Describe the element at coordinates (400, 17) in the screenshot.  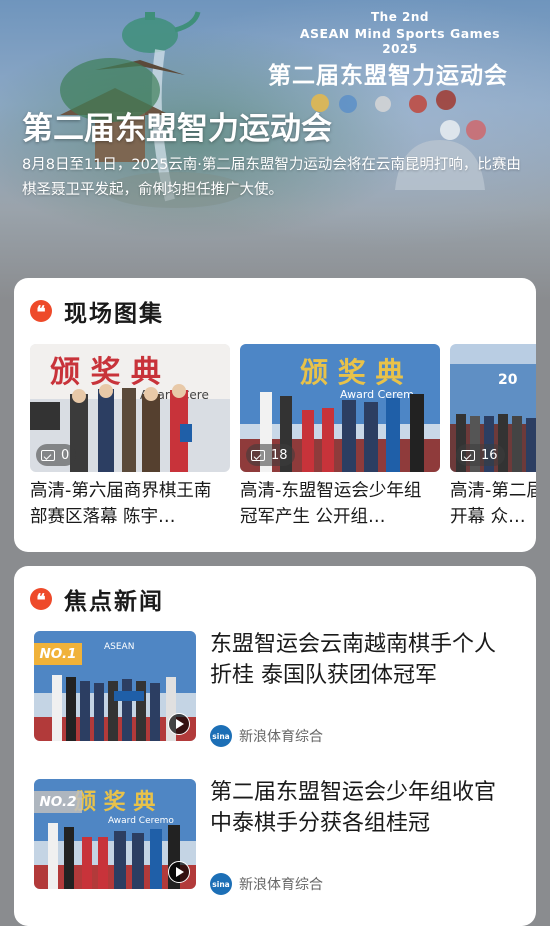
I see `hero-en-line1: The 2nd` at that location.